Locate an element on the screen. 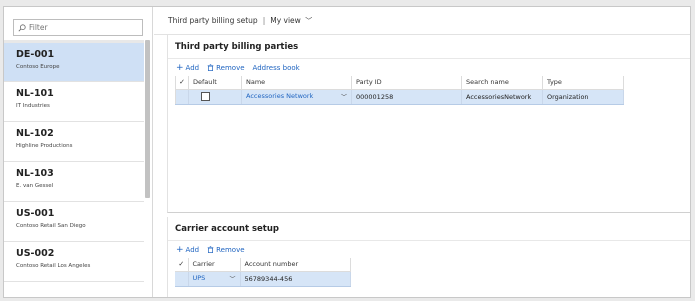 This screenshot has width=695, height=301. column-header: Search name is located at coordinates (502, 83).